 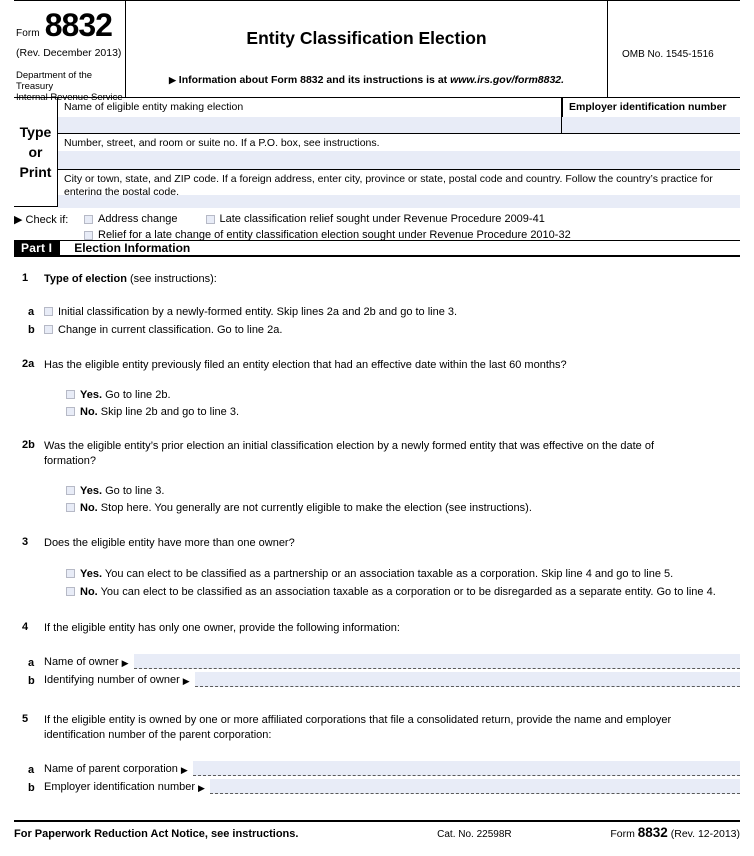 What do you see at coordinates (89, 411) in the screenshot?
I see `line-2a-no-bold: No.` at bounding box center [89, 411].